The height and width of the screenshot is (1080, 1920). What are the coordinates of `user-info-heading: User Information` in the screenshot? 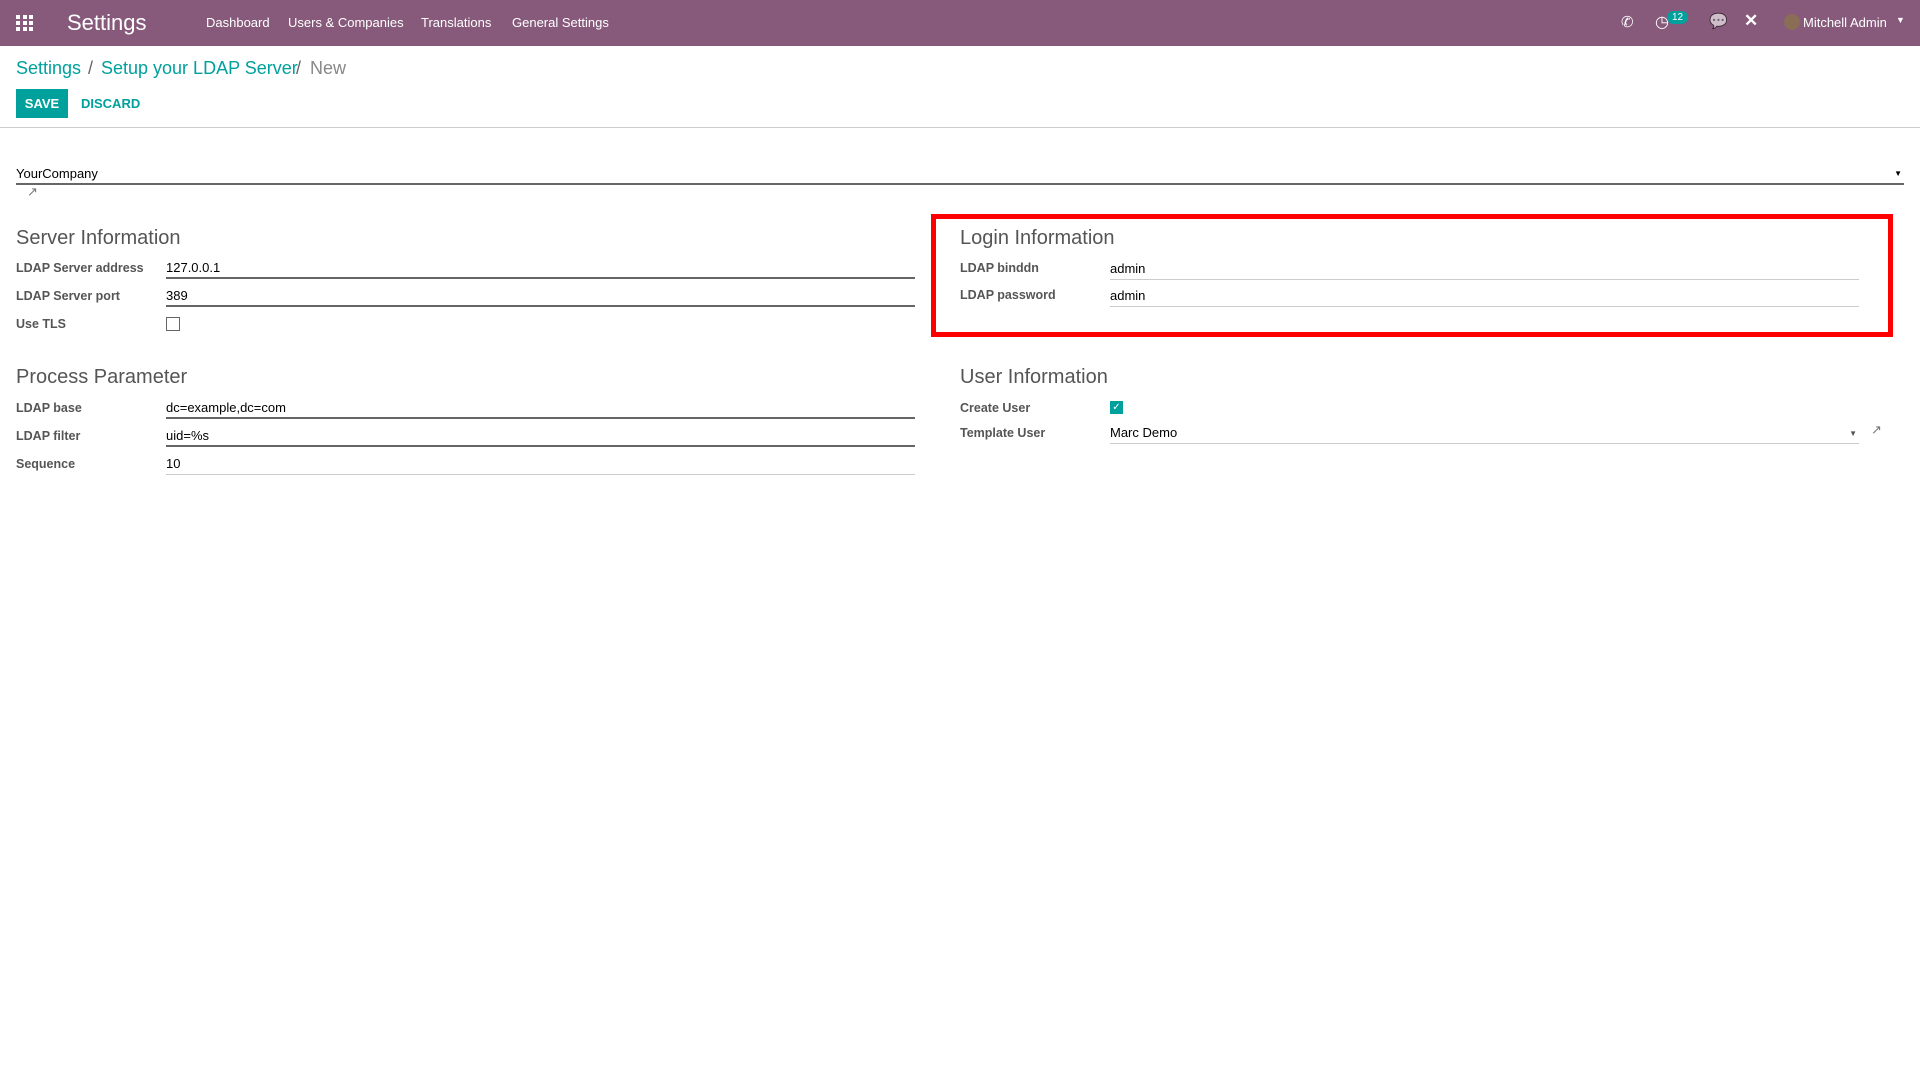 It's located at (1034, 377).